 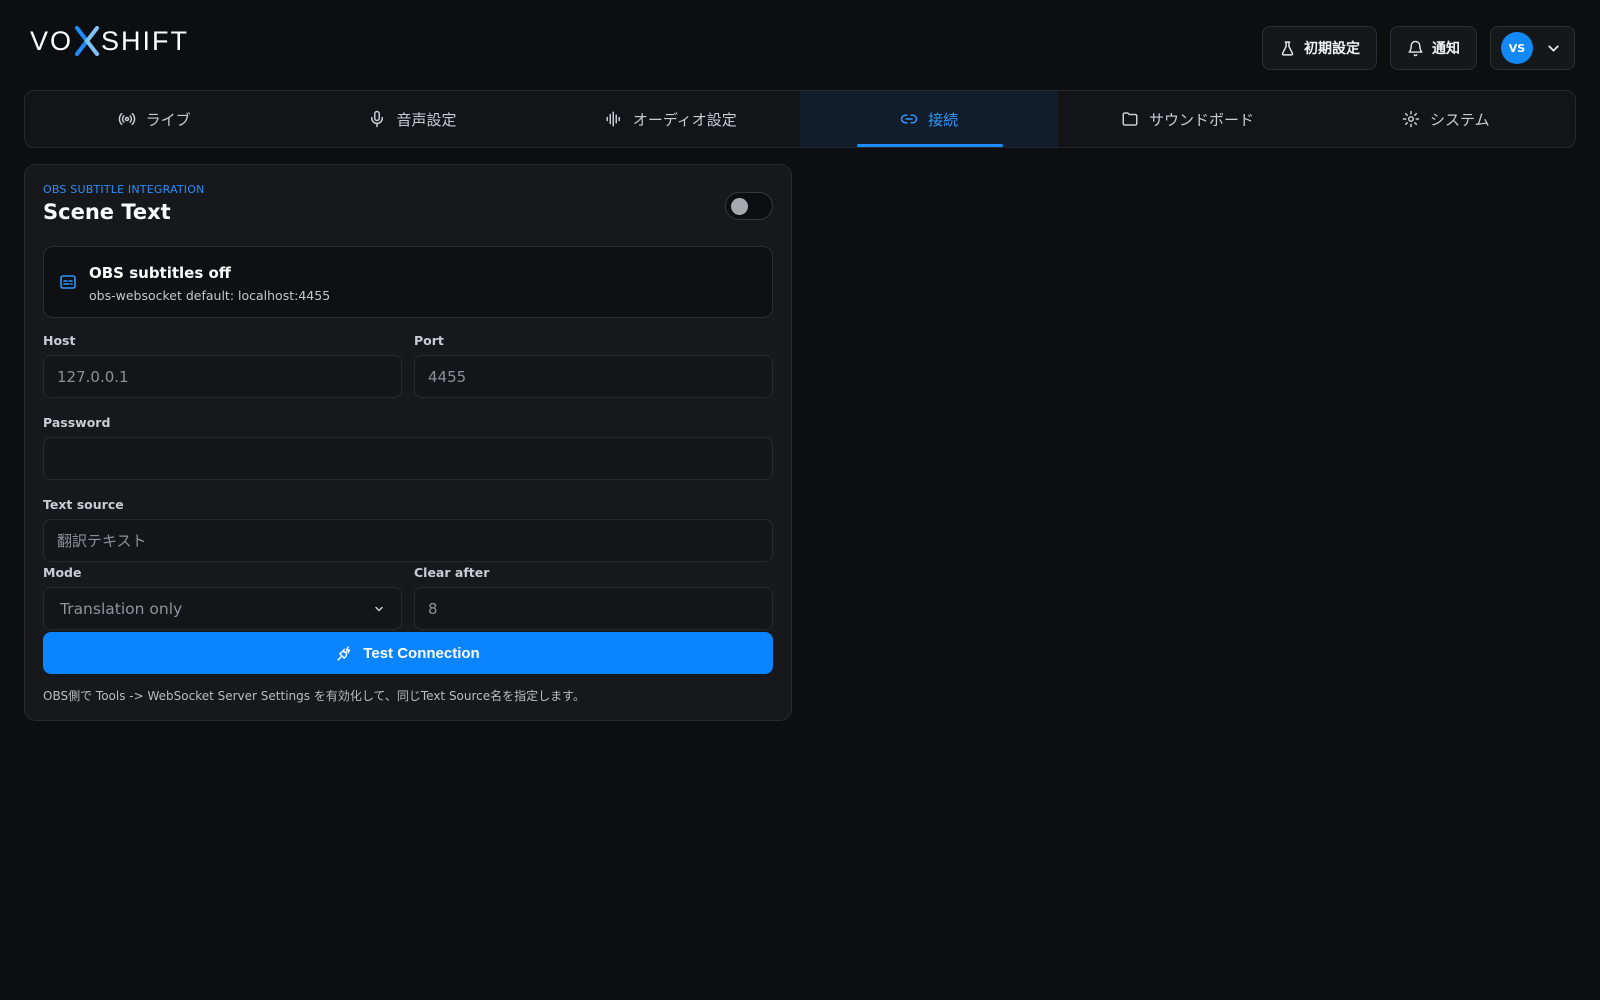 I want to click on initial-setup-label: 初期設定, so click(x=1332, y=49).